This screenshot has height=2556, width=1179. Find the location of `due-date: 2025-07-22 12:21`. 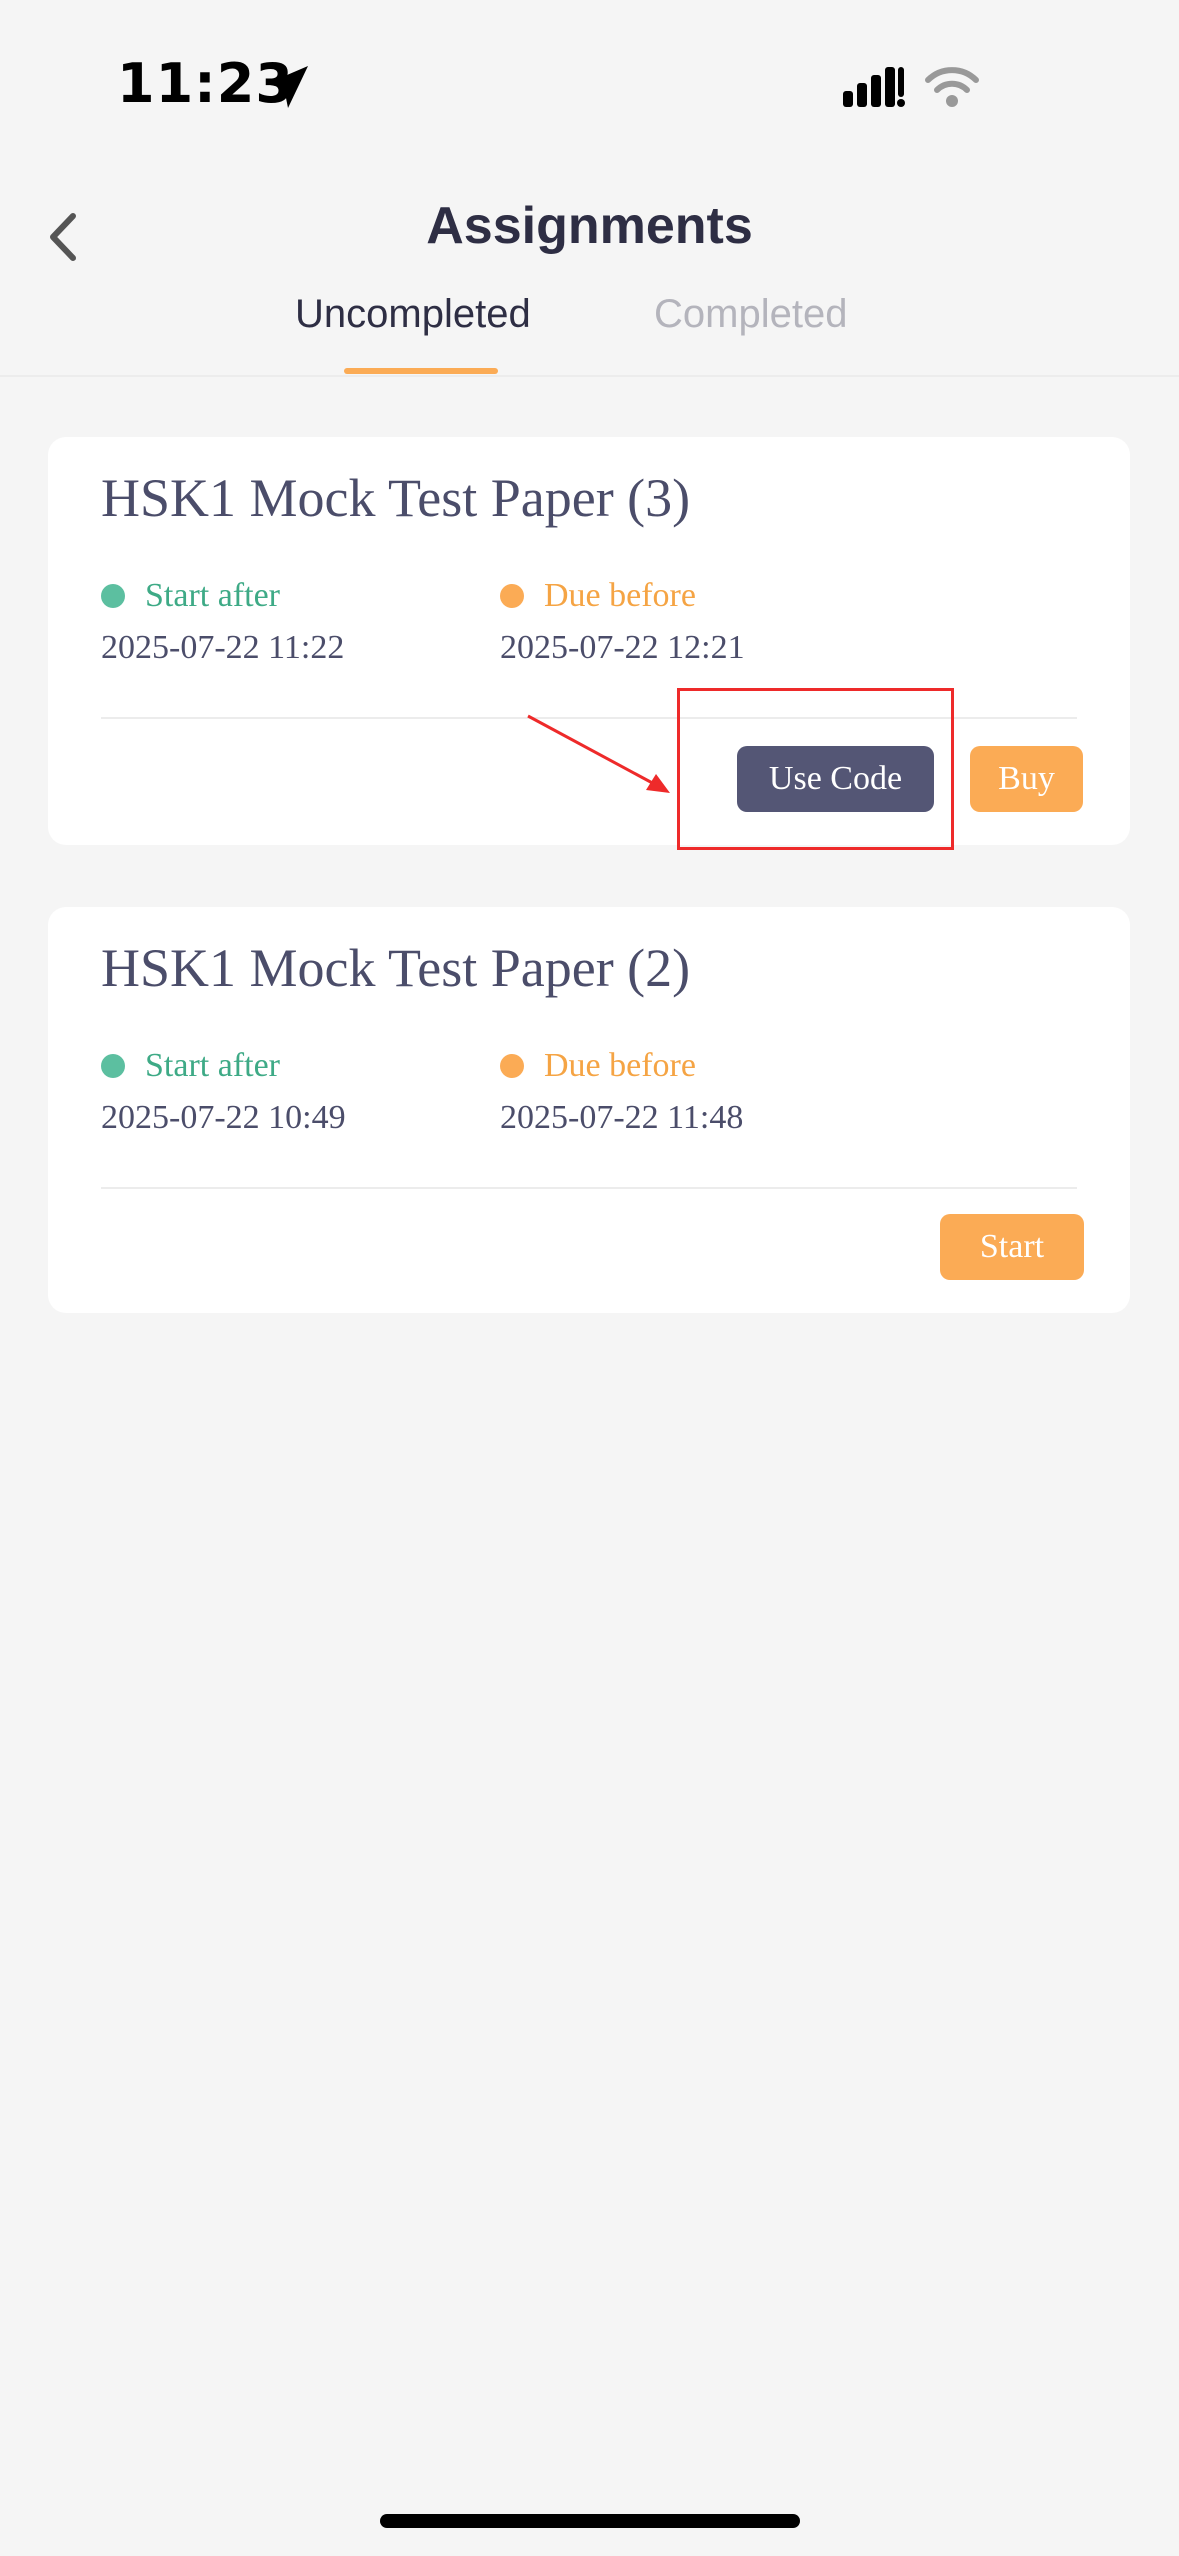

due-date: 2025-07-22 12:21 is located at coordinates (622, 647).